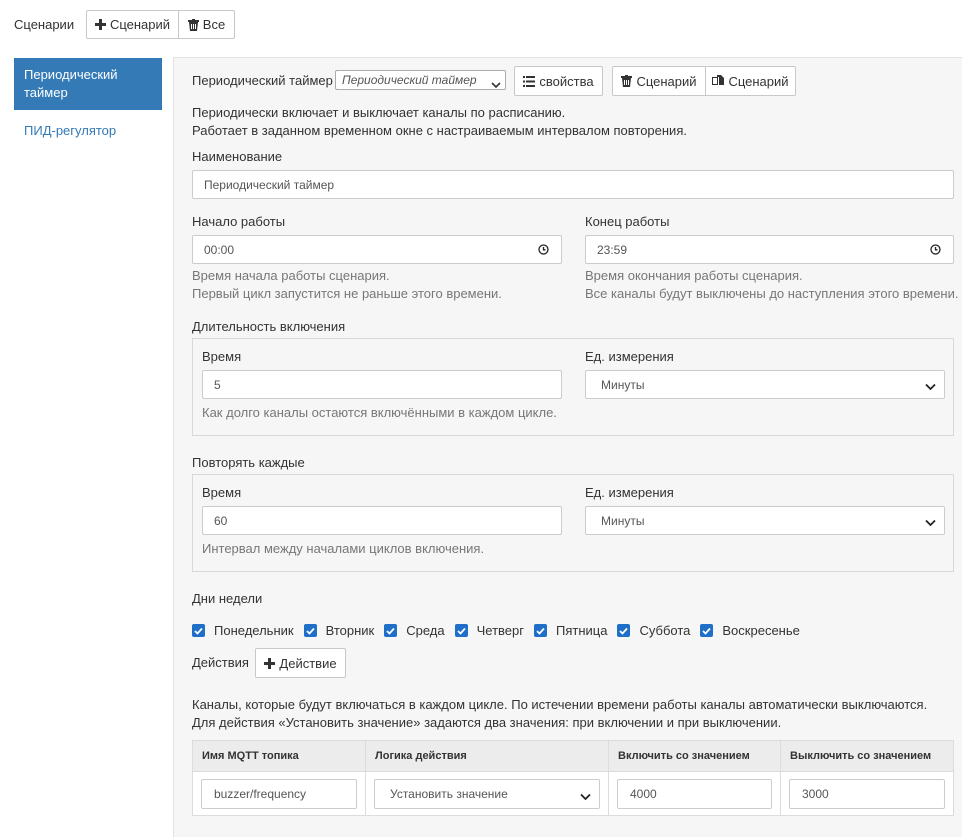  What do you see at coordinates (629, 492) in the screenshot?
I see `repeat-unit-label: Ед. измерения` at bounding box center [629, 492].